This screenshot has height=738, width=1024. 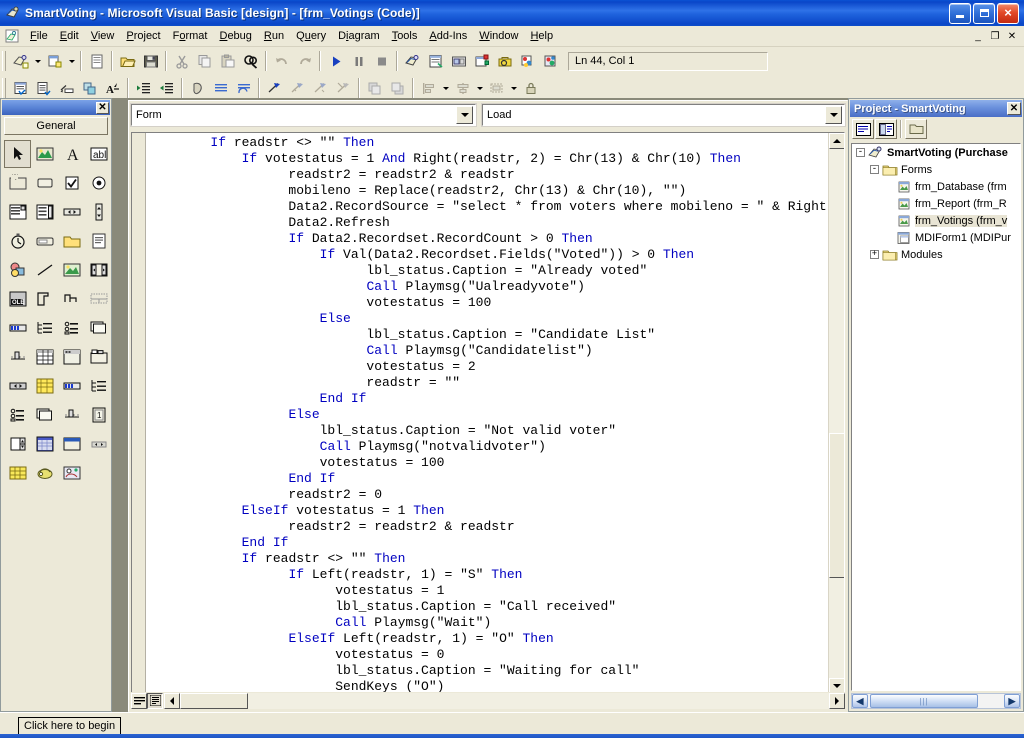 What do you see at coordinates (98, 154) in the screenshot?
I see `textbox-tool: abl` at bounding box center [98, 154].